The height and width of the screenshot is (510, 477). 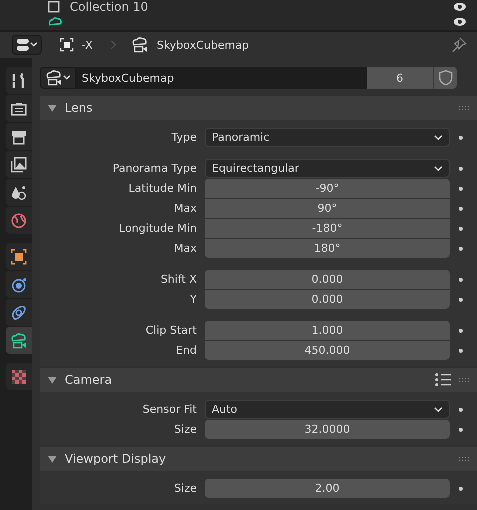 I want to click on toggle-icon, so click(x=27, y=45).